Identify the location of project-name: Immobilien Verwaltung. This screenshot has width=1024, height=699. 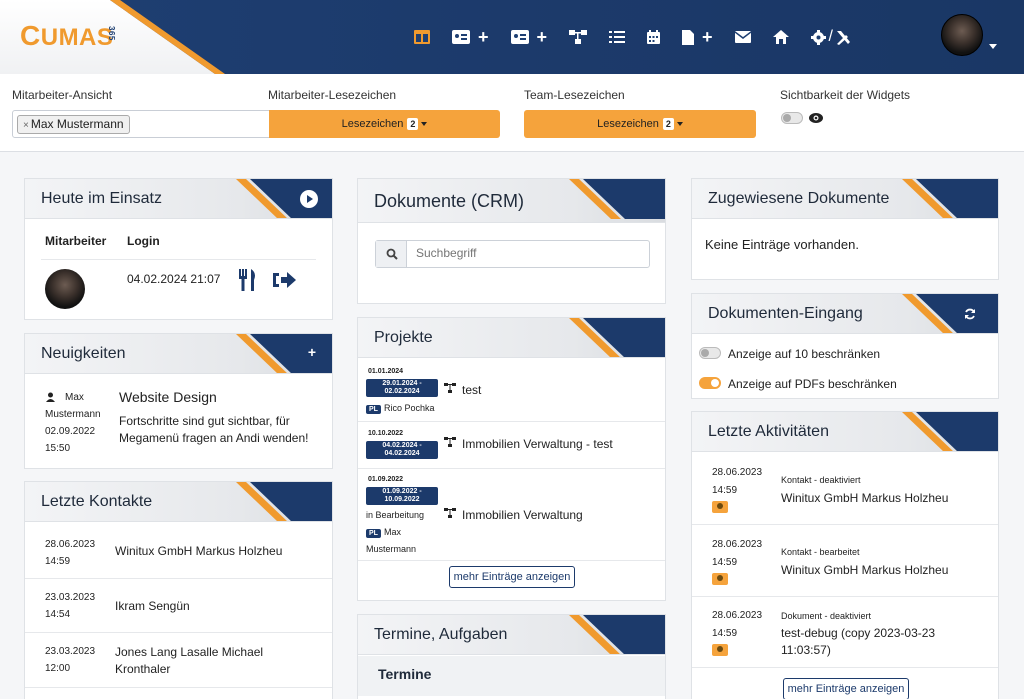
(522, 515).